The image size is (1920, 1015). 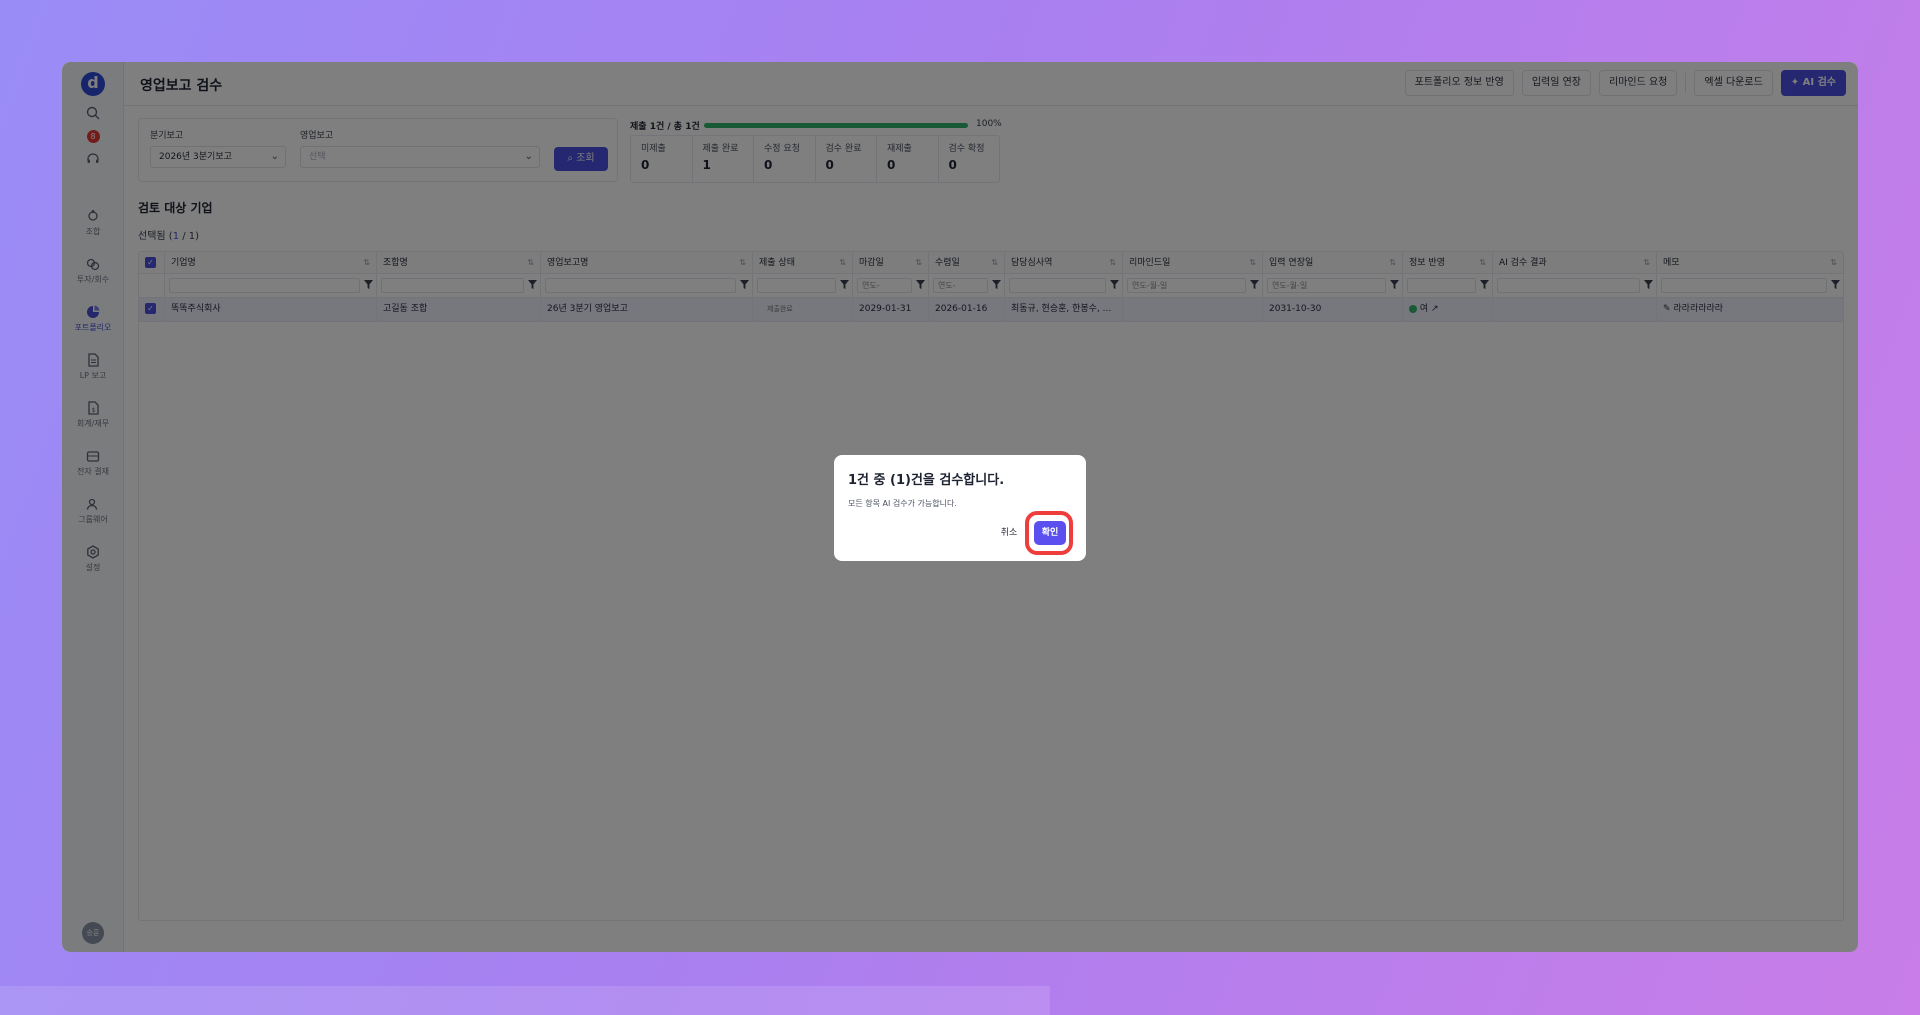 What do you see at coordinates (1009, 533) in the screenshot?
I see `cancel-button: 취소` at bounding box center [1009, 533].